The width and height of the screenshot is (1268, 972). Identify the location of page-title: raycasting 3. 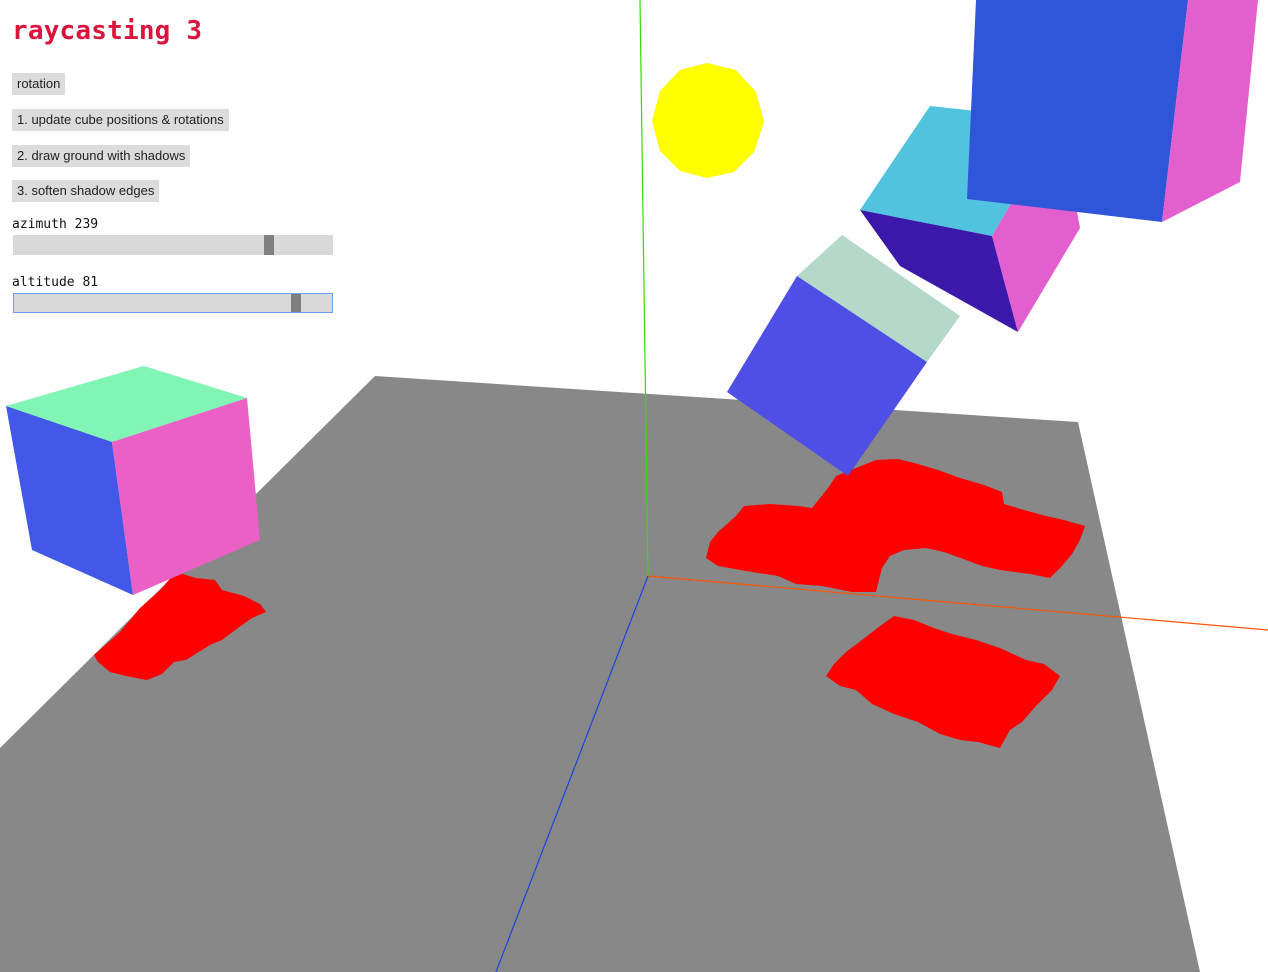
(107, 31).